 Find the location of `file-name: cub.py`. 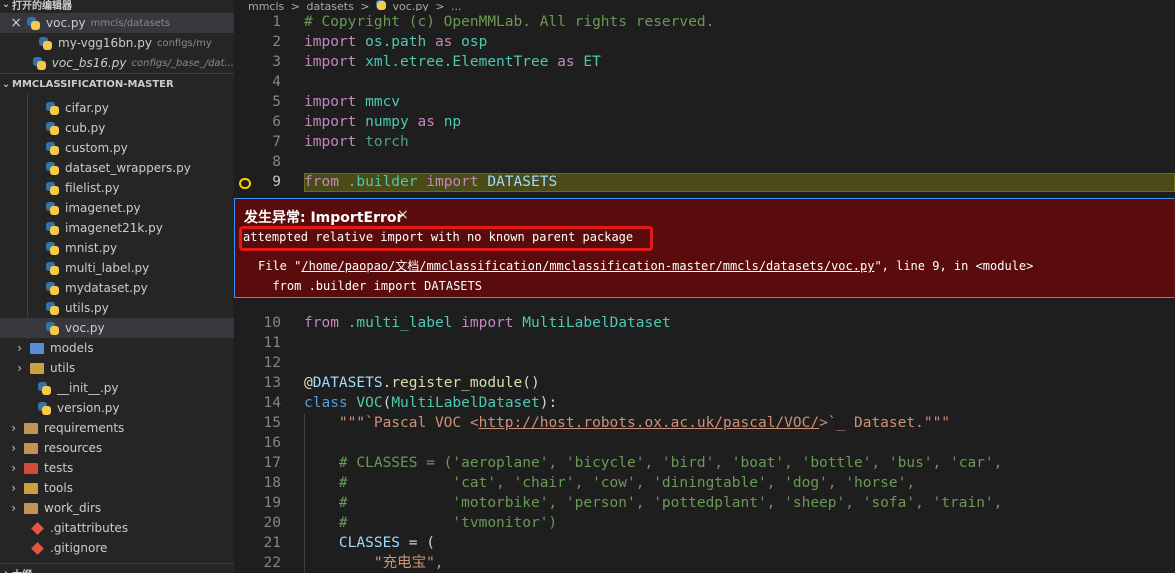

file-name: cub.py is located at coordinates (85, 128).